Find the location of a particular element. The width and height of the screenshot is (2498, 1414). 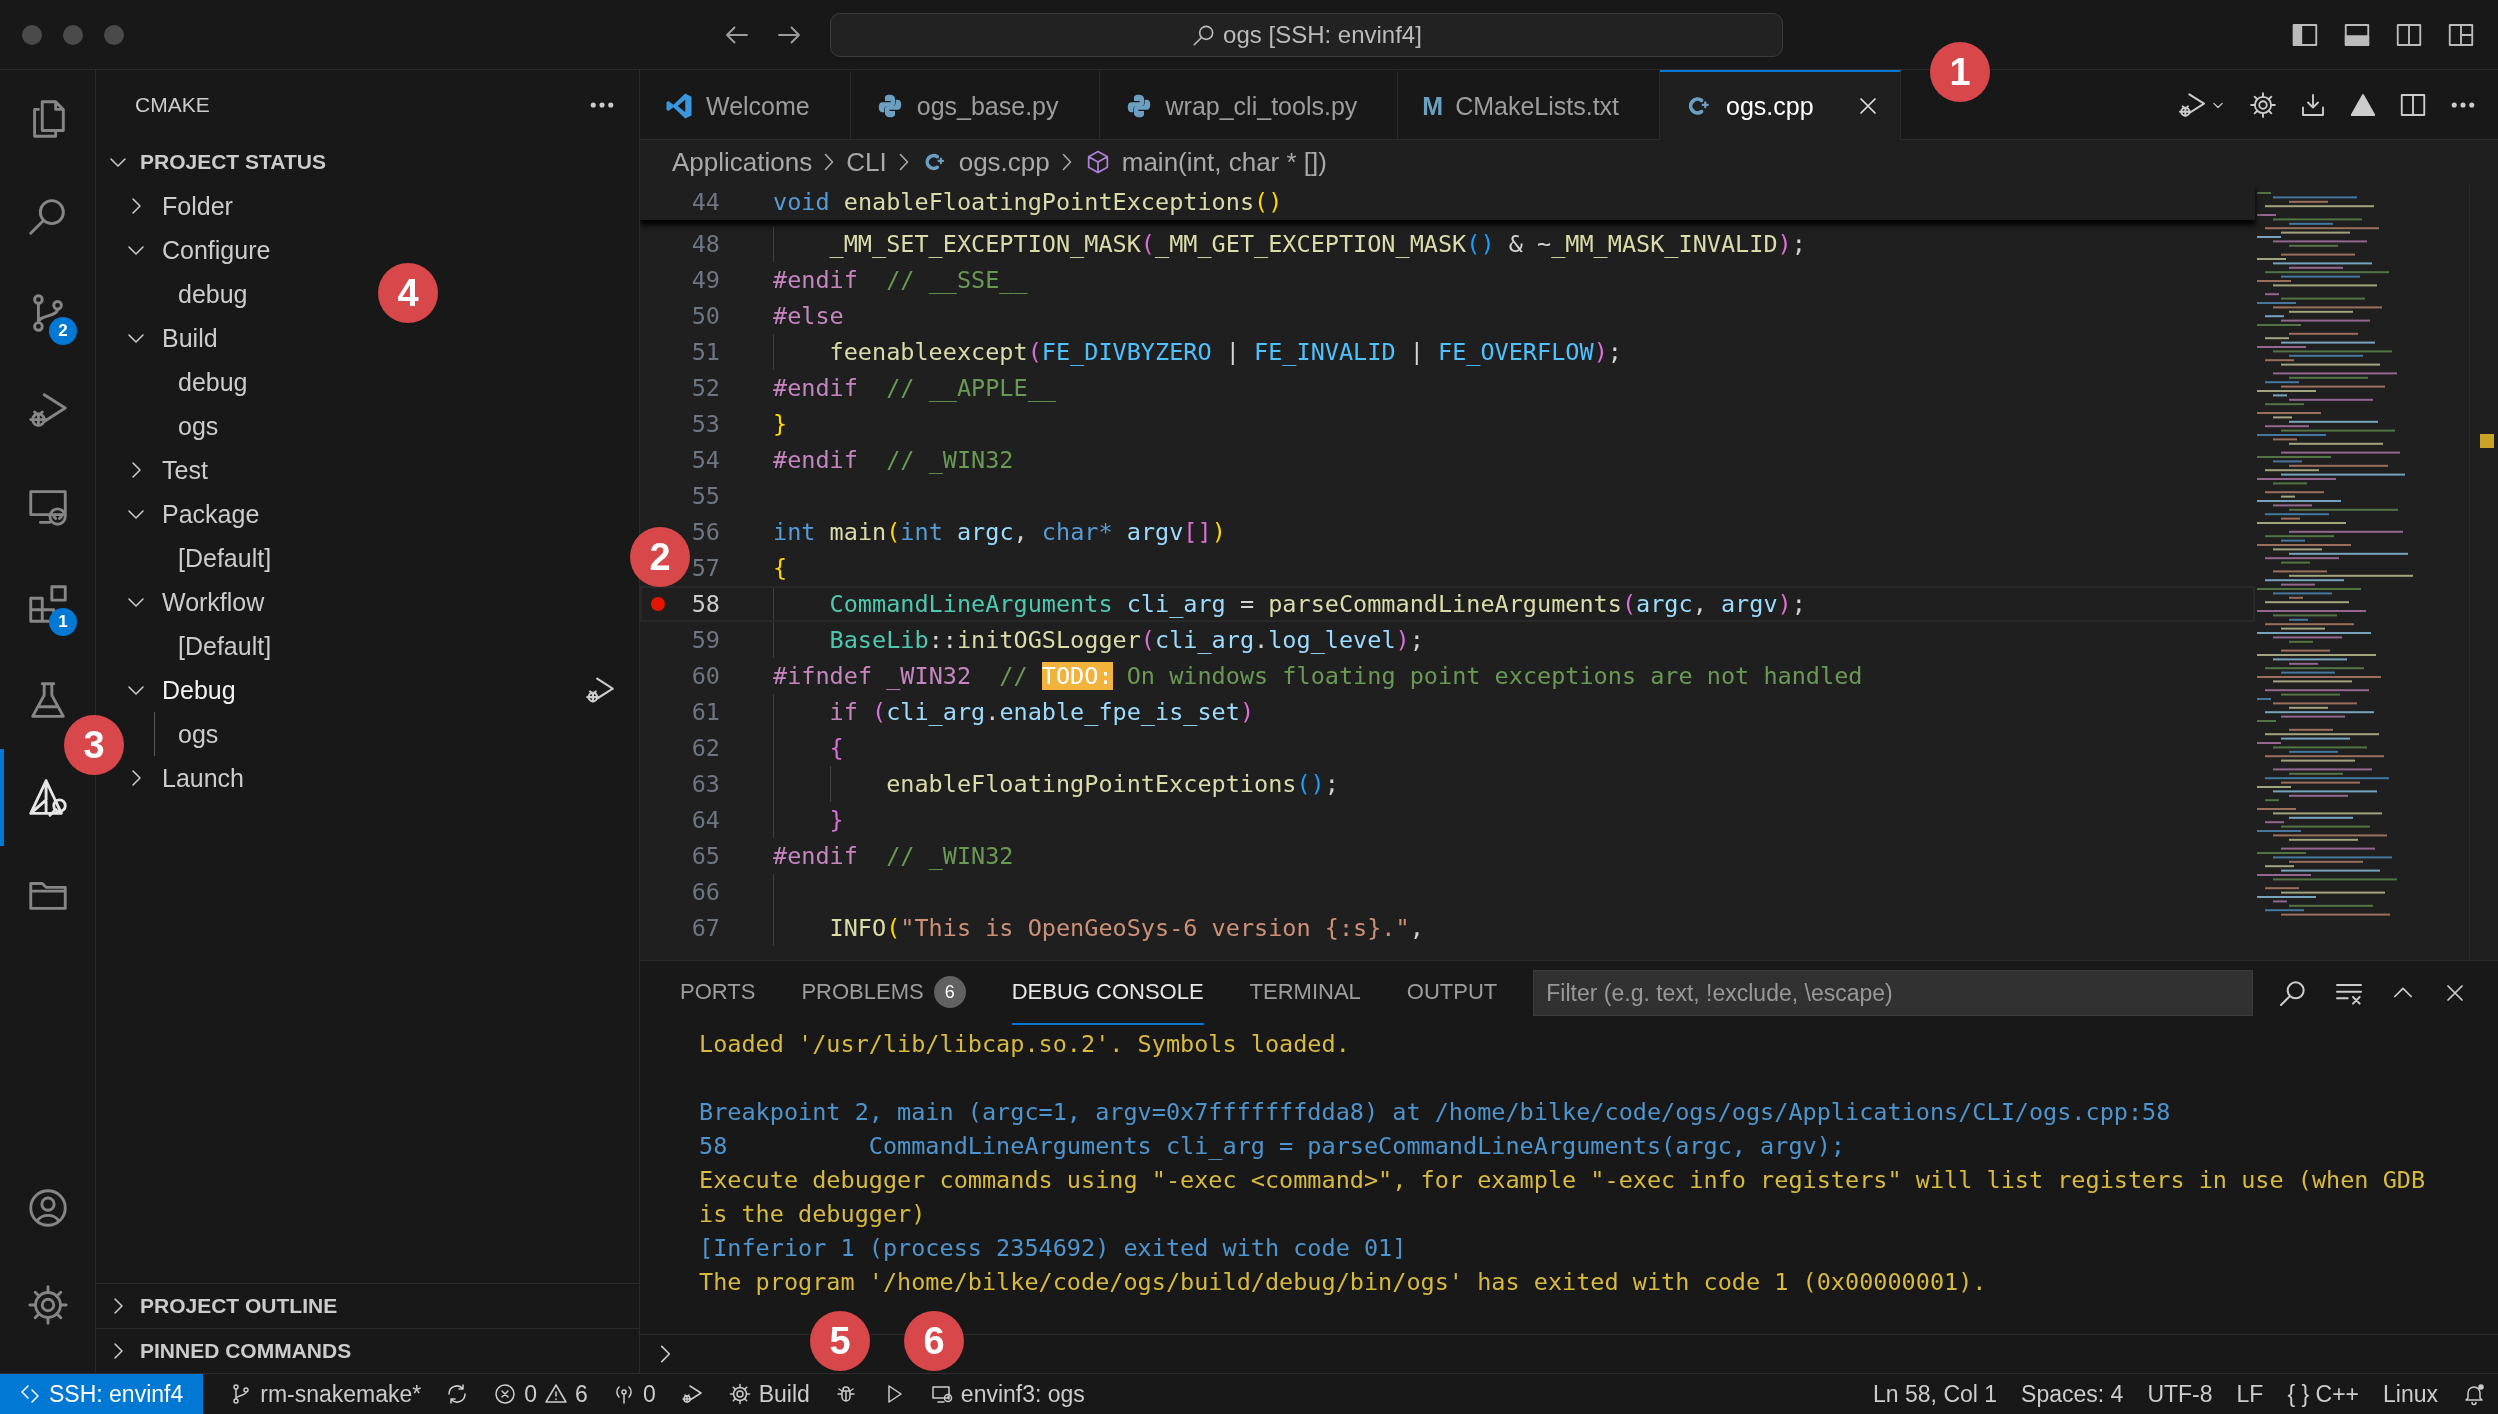

panel-tab: DEBUG CONSOLE is located at coordinates (1107, 993).